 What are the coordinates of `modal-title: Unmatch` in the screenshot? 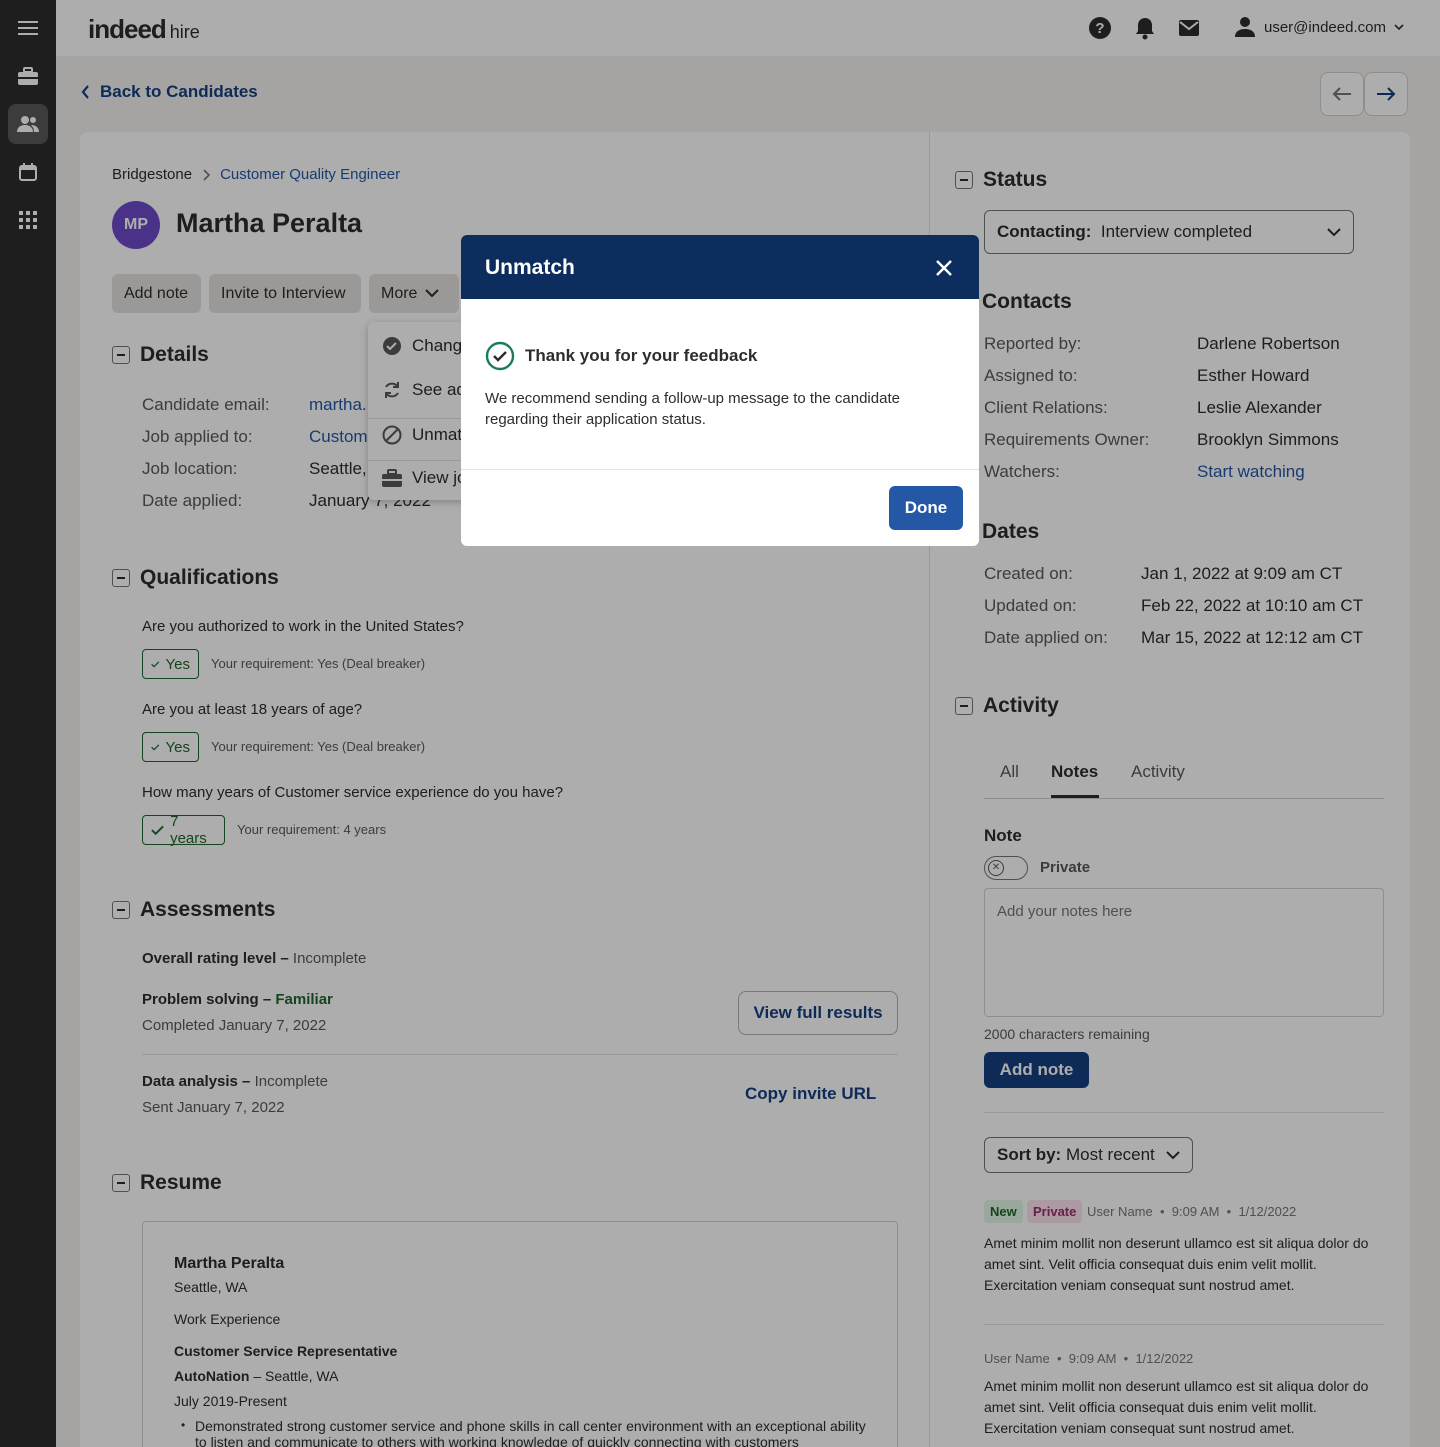 It's located at (530, 267).